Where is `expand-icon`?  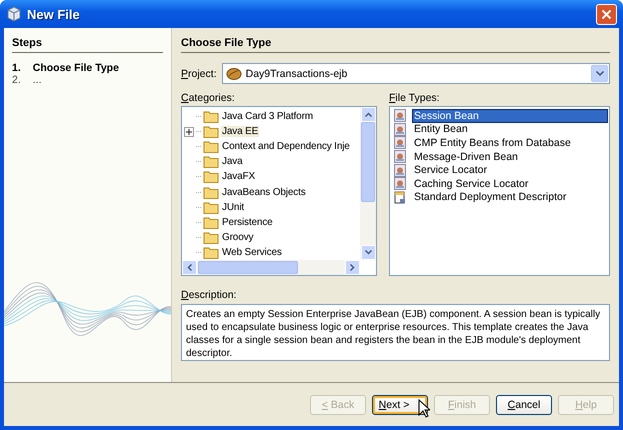 expand-icon is located at coordinates (189, 131).